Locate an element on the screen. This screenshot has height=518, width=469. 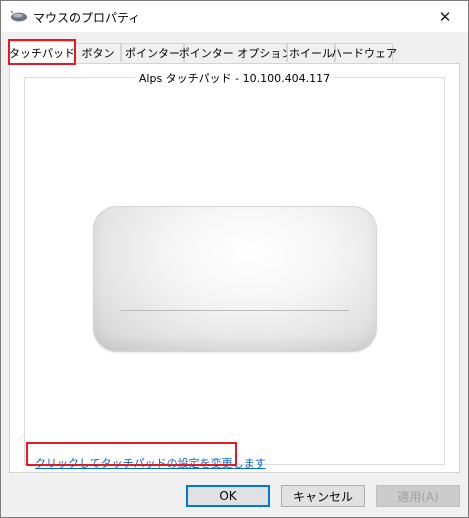
device-name-label: Alps タッチパッド - 10.100.404.117 is located at coordinates (234, 78).